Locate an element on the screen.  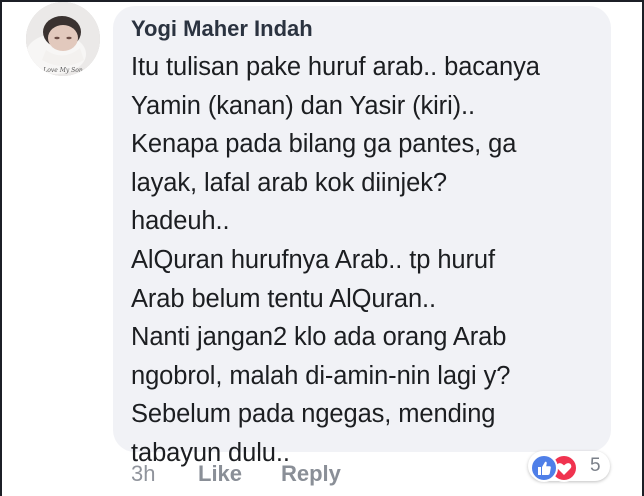
like-icon is located at coordinates (544, 468).